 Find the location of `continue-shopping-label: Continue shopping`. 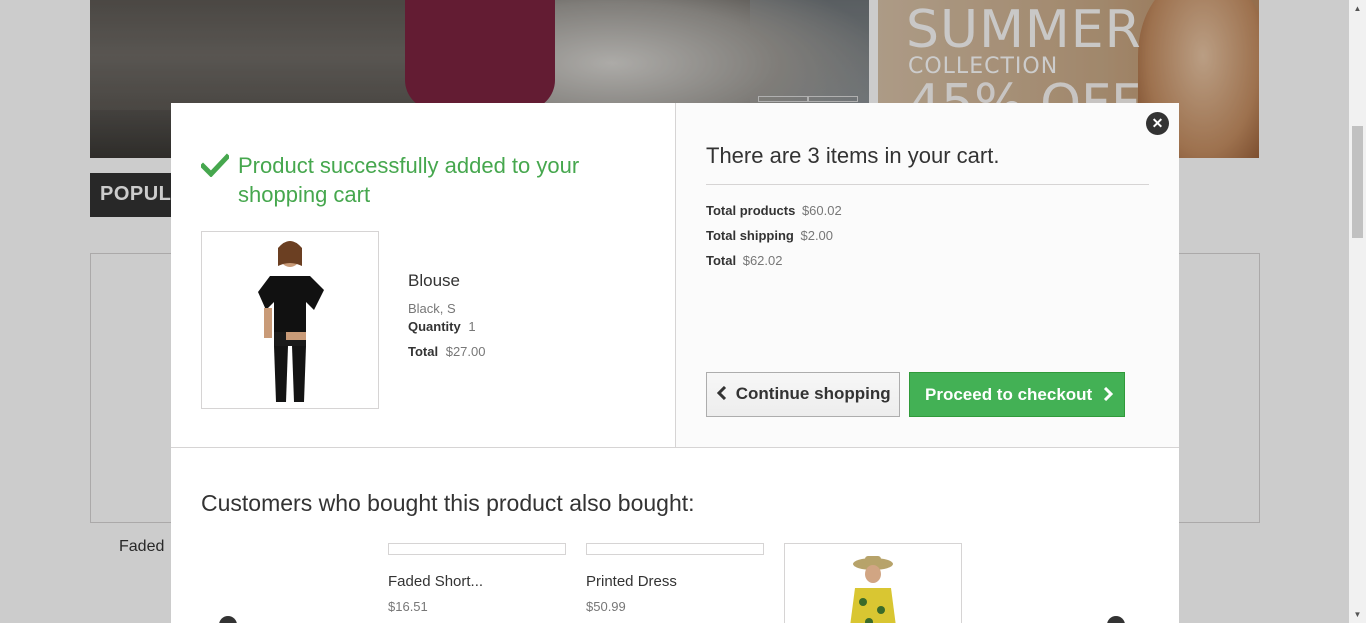

continue-shopping-label: Continue shopping is located at coordinates (813, 393).